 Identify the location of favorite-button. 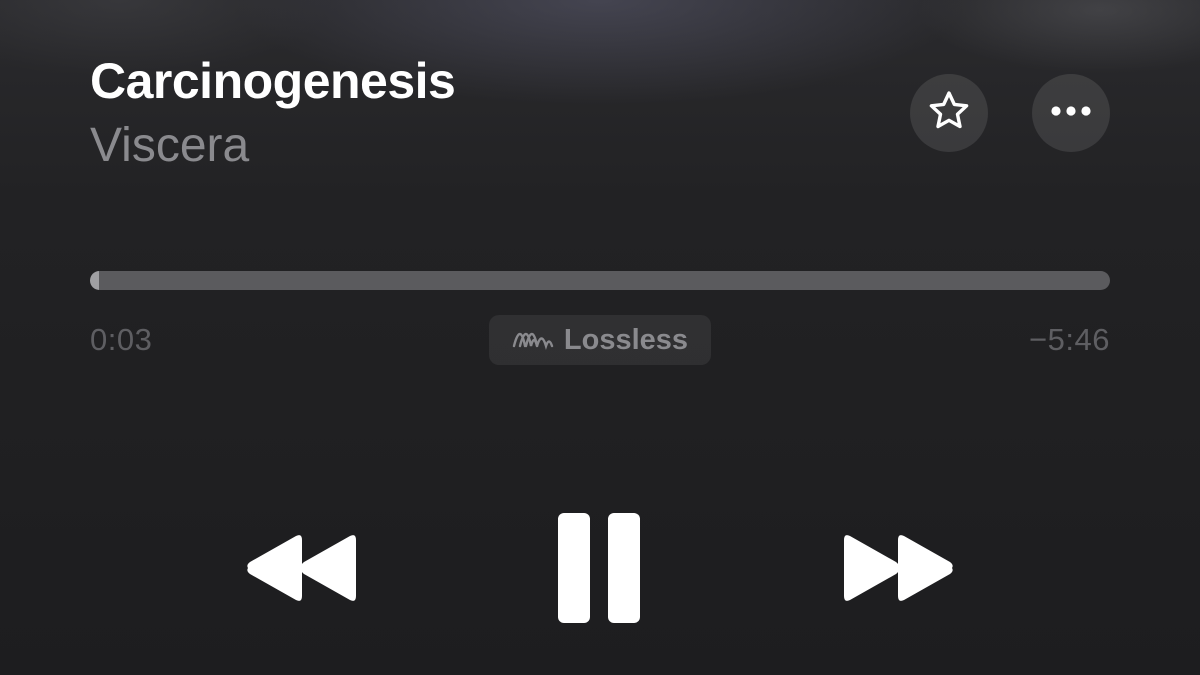
(949, 113).